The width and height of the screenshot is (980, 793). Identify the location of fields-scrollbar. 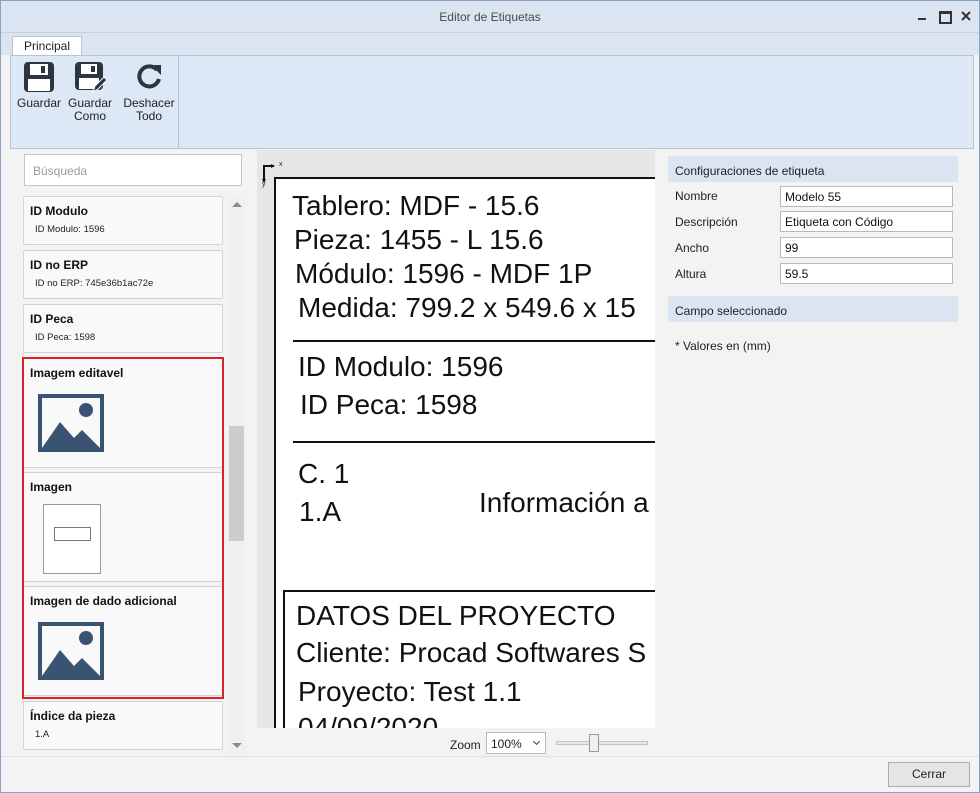
(236, 476).